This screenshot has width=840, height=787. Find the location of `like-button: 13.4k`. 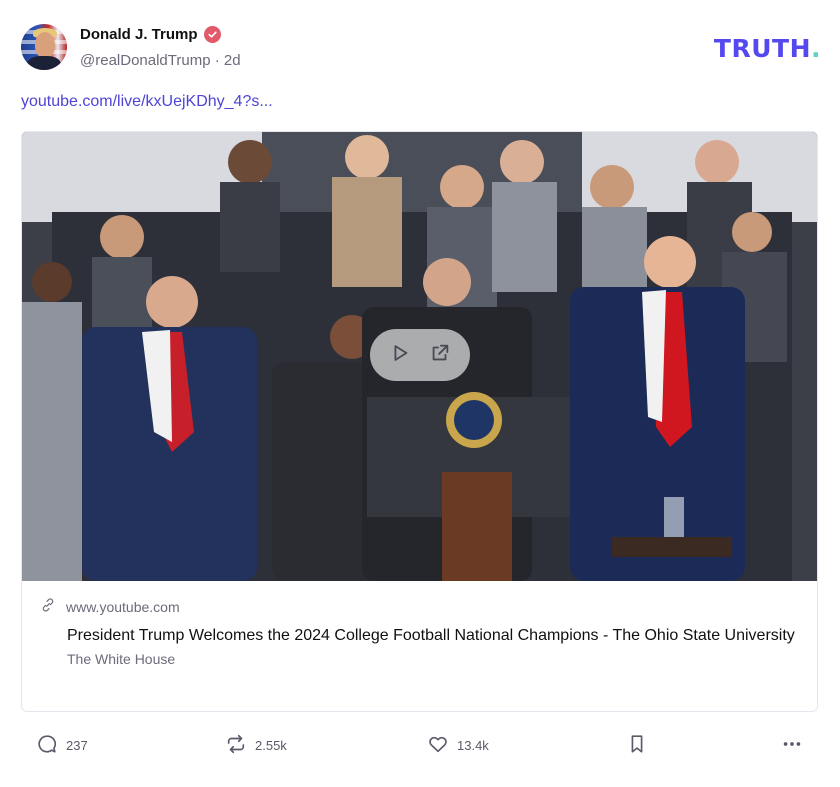

like-button: 13.4k is located at coordinates (458, 745).